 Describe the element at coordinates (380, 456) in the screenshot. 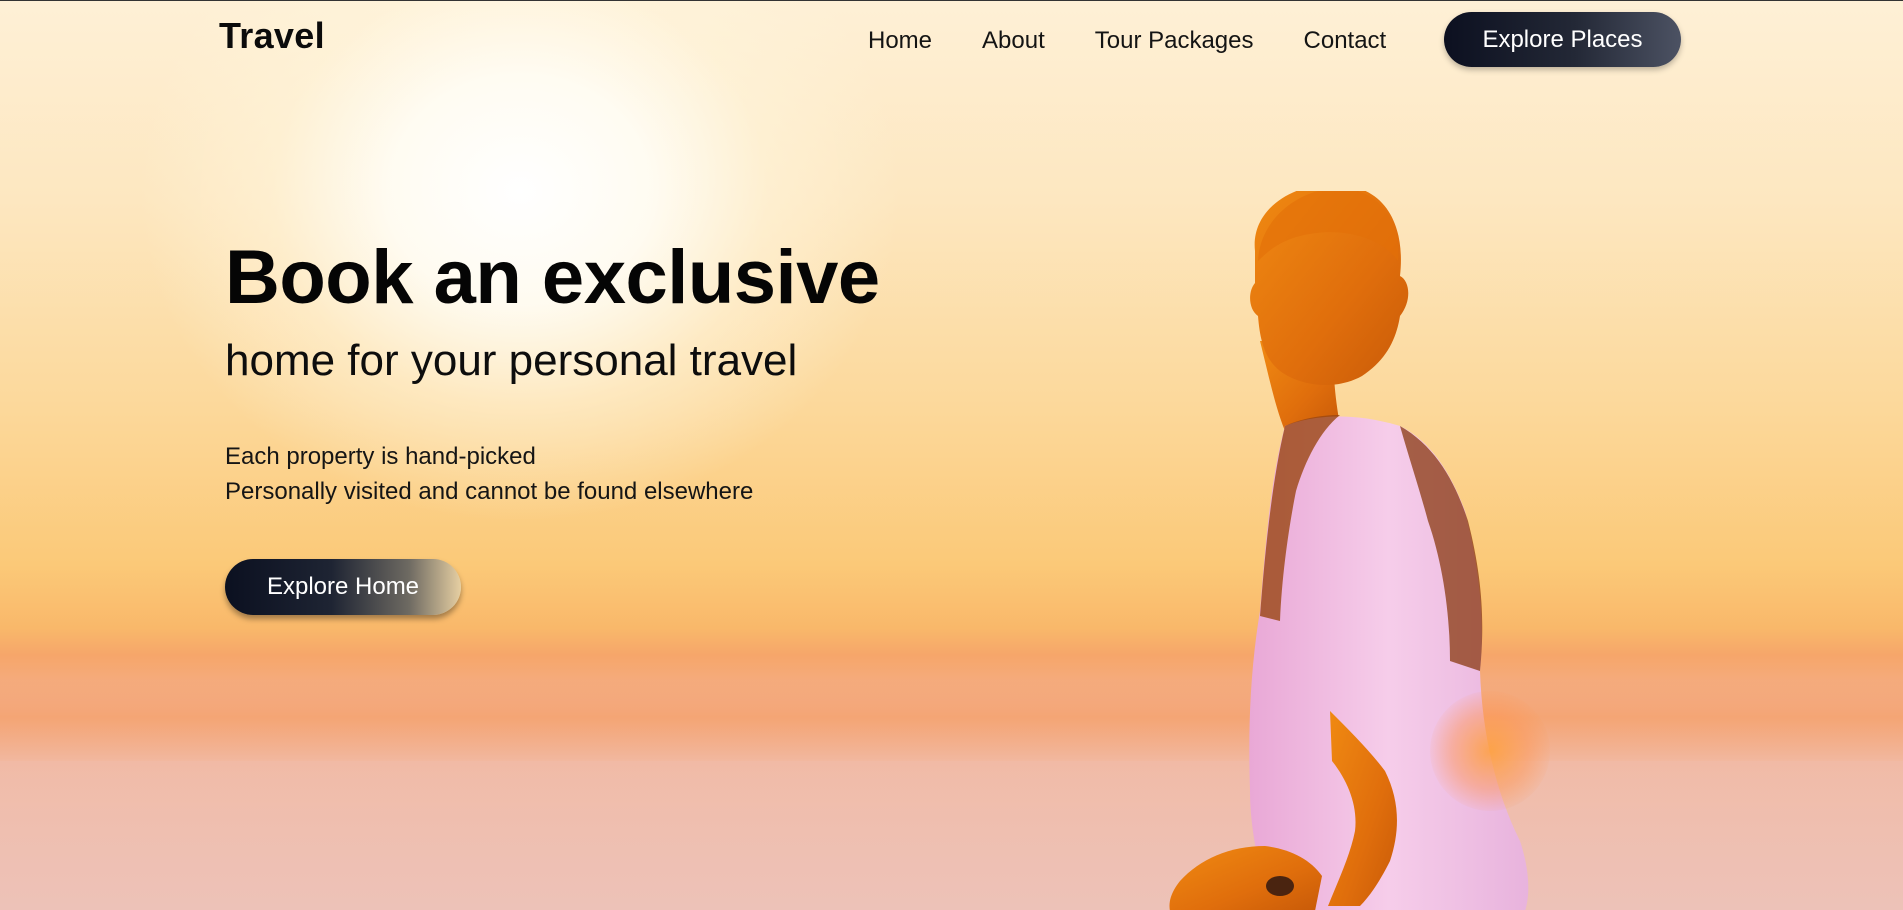

I see `hero-desc-line-1: Each property is hand-picked` at that location.